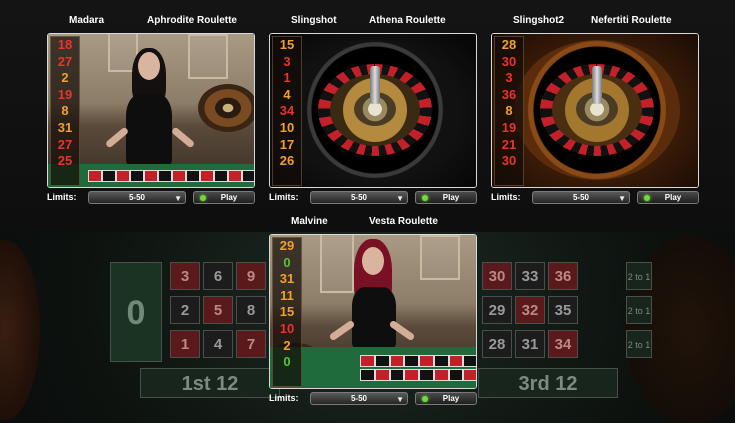 Image resolution: width=735 pixels, height=423 pixels. Describe the element at coordinates (287, 161) in the screenshot. I see `result-number: 26` at that location.